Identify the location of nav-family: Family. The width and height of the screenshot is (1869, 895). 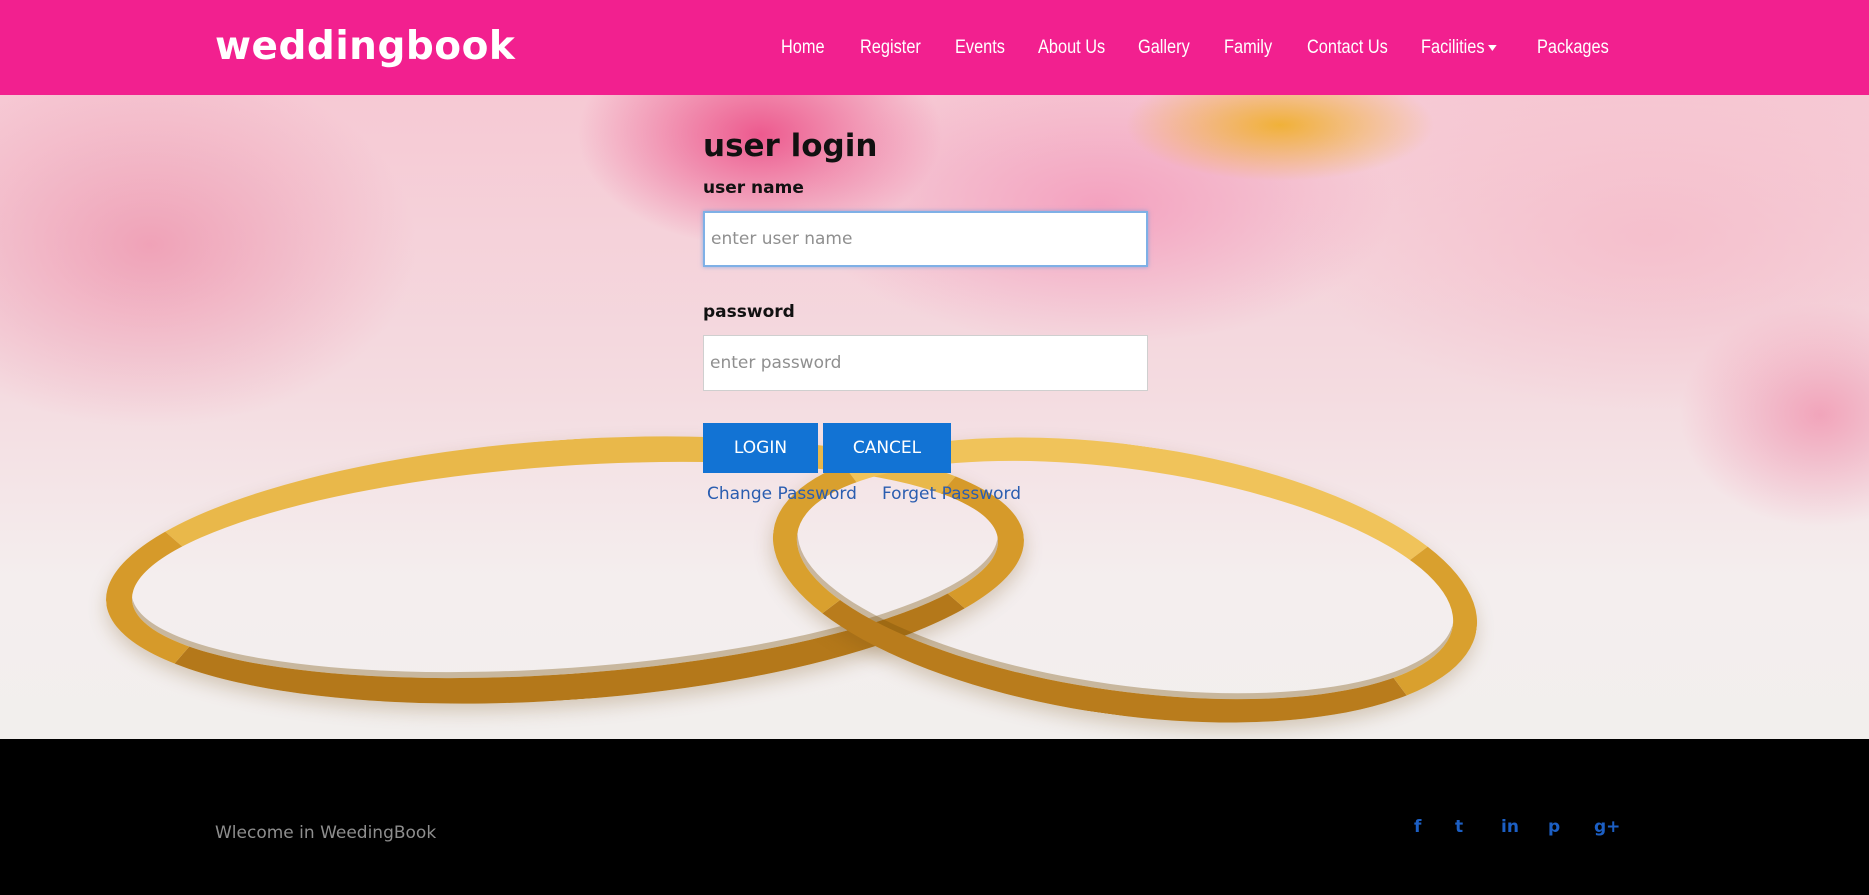
(1248, 48).